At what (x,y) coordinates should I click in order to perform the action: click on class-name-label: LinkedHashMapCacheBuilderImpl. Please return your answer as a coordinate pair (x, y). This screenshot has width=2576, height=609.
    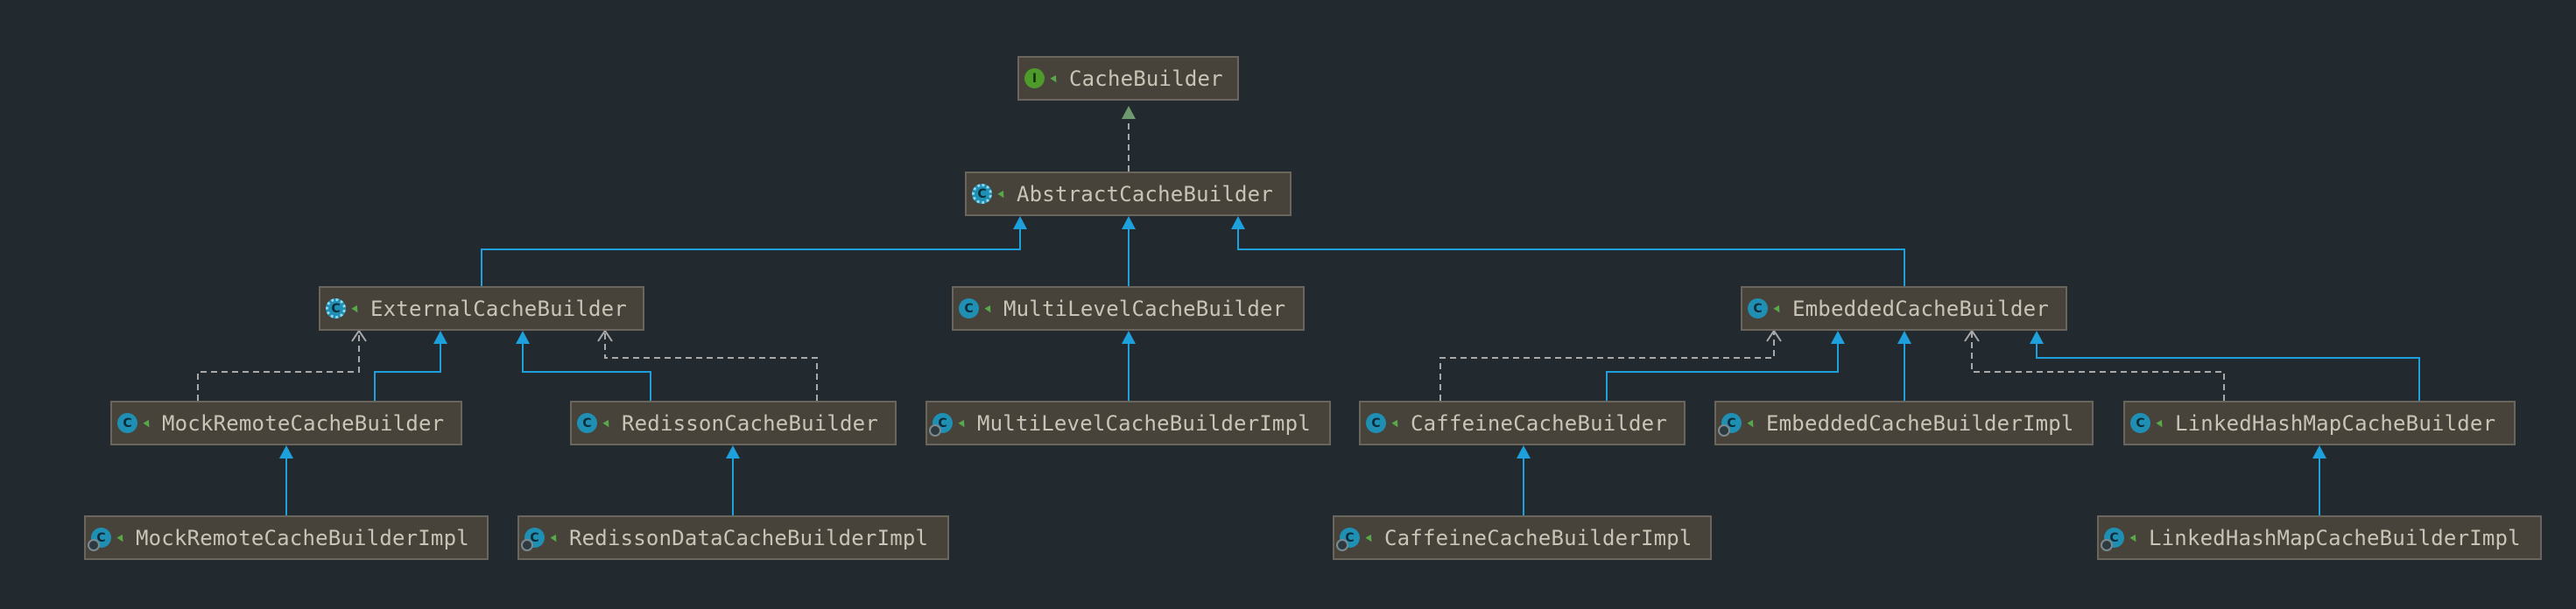
    Looking at the image, I should click on (2335, 537).